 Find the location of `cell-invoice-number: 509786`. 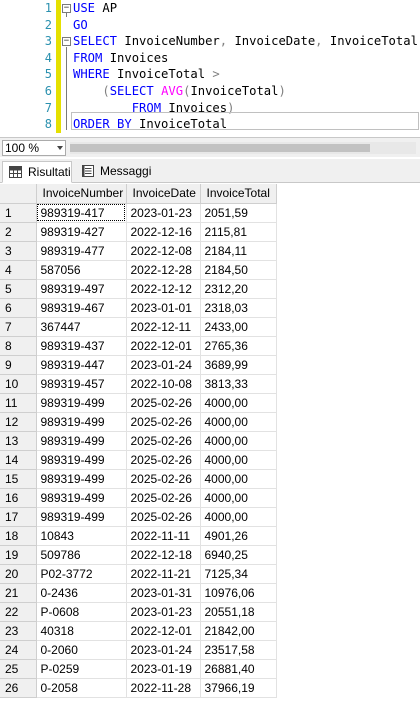

cell-invoice-number: 509786 is located at coordinates (81, 555).